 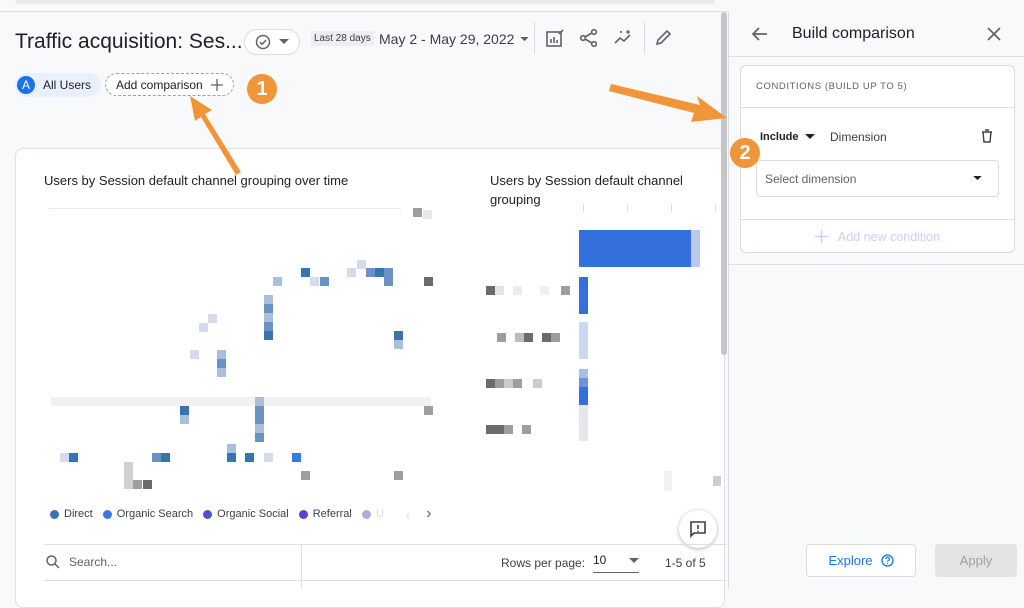 I want to click on insights-button, so click(x=623, y=38).